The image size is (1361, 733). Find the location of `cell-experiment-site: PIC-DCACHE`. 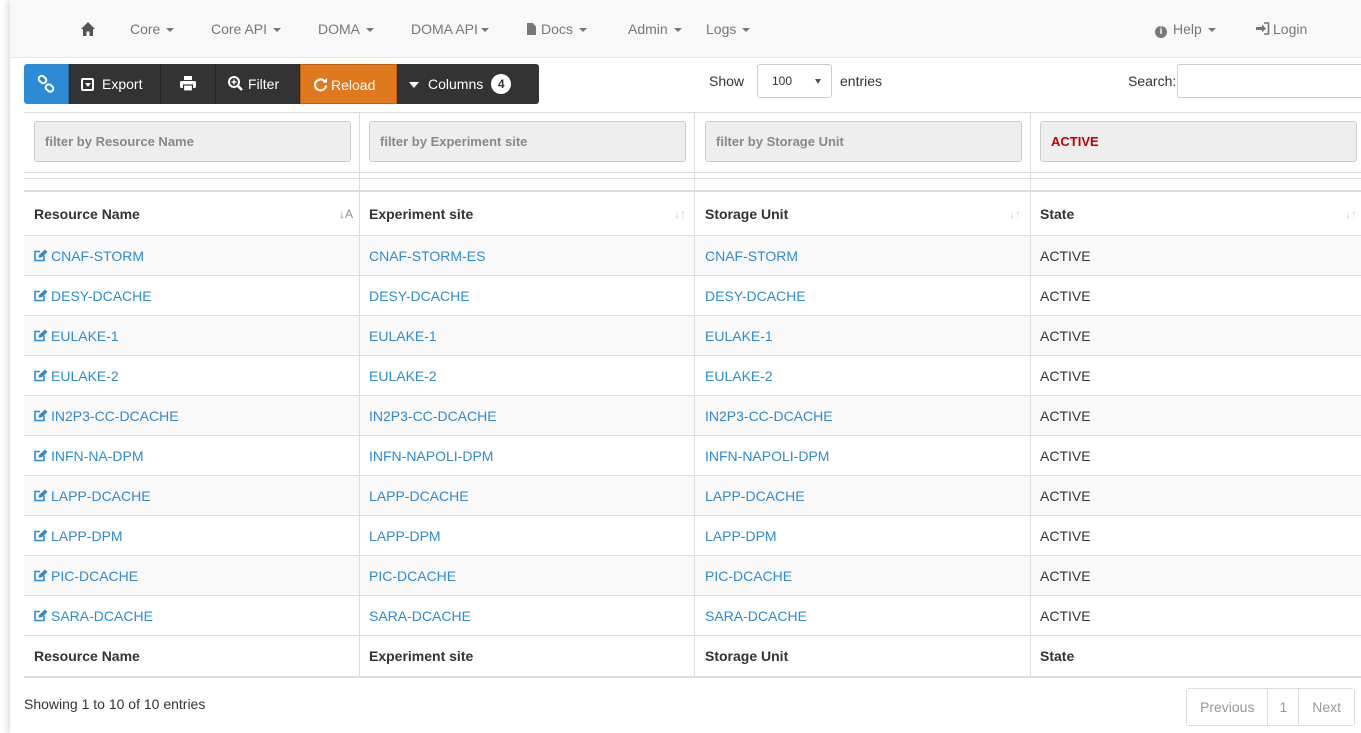

cell-experiment-site: PIC-DCACHE is located at coordinates (412, 576).